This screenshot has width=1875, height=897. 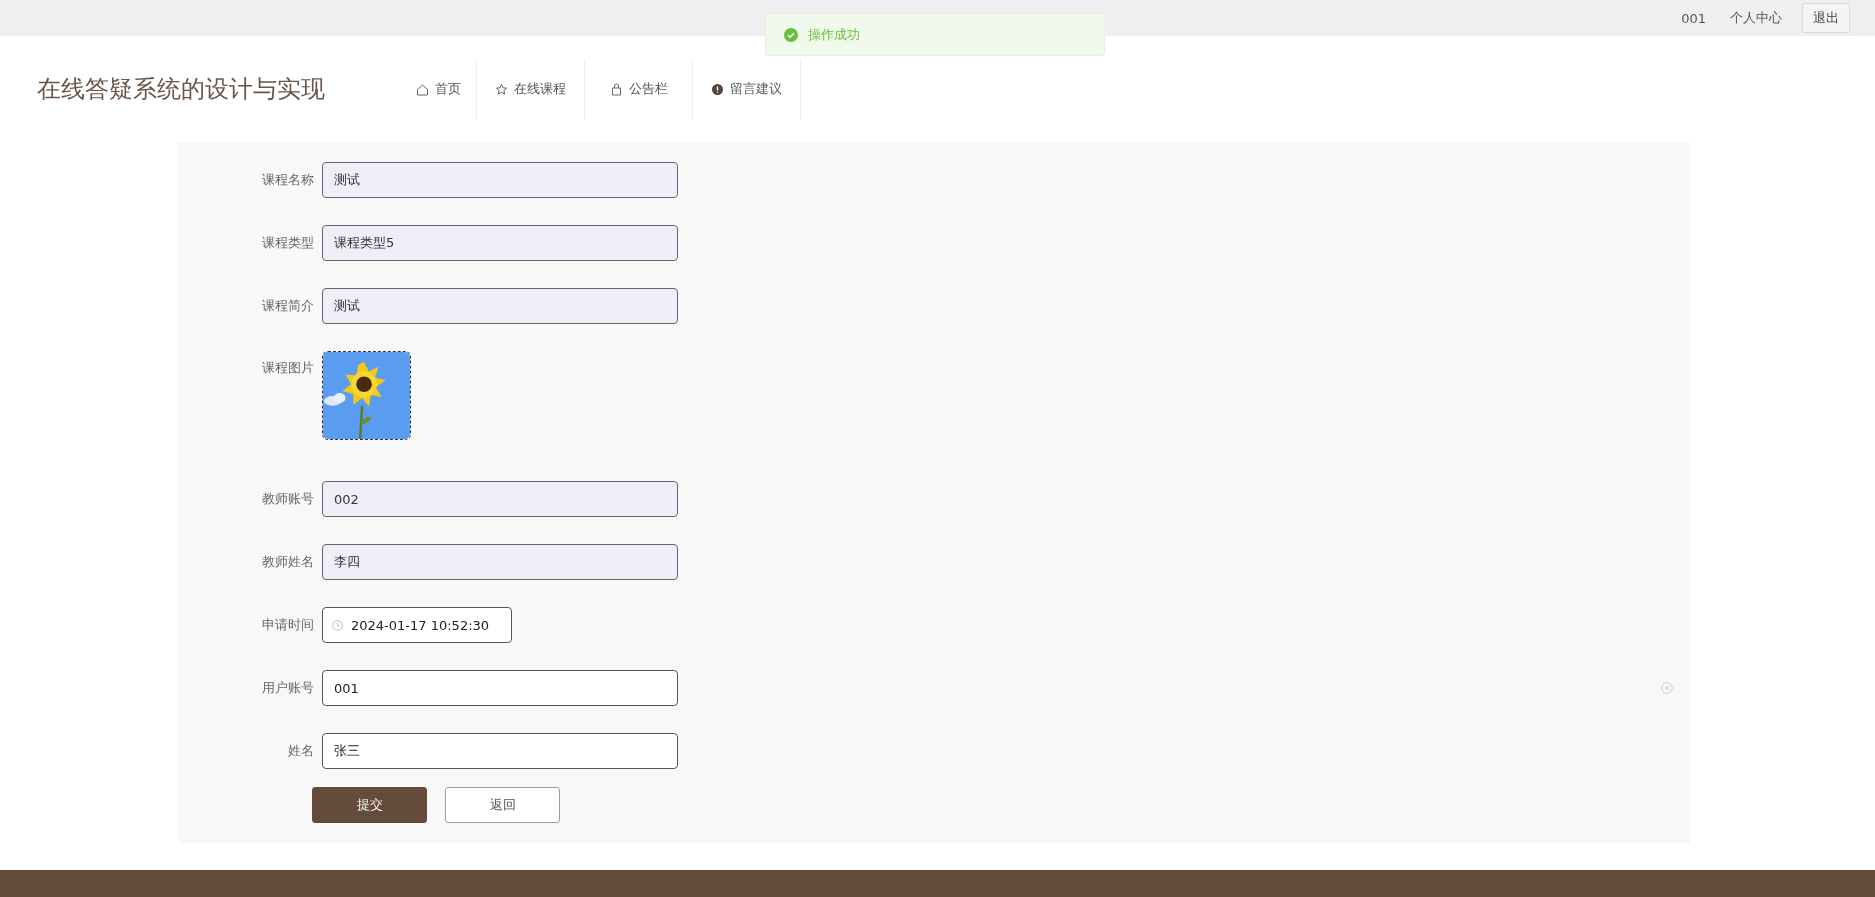 What do you see at coordinates (531, 89) in the screenshot?
I see `nav-link: 在线课程` at bounding box center [531, 89].